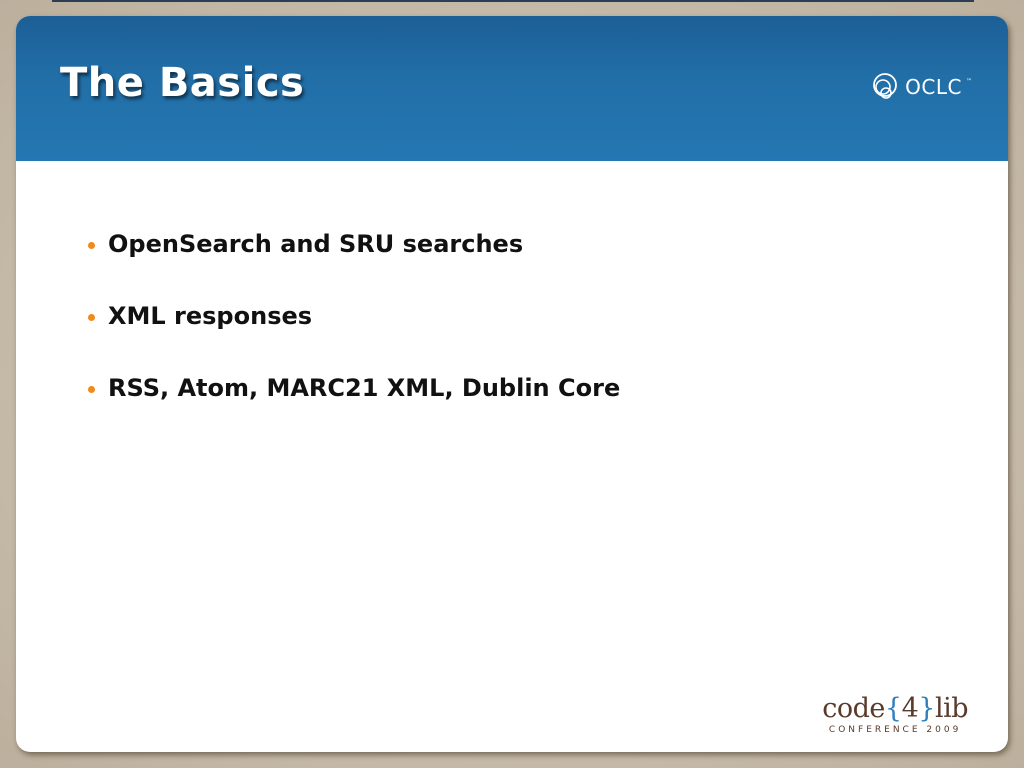  I want to click on code4lib-word-start: code, so click(853, 708).